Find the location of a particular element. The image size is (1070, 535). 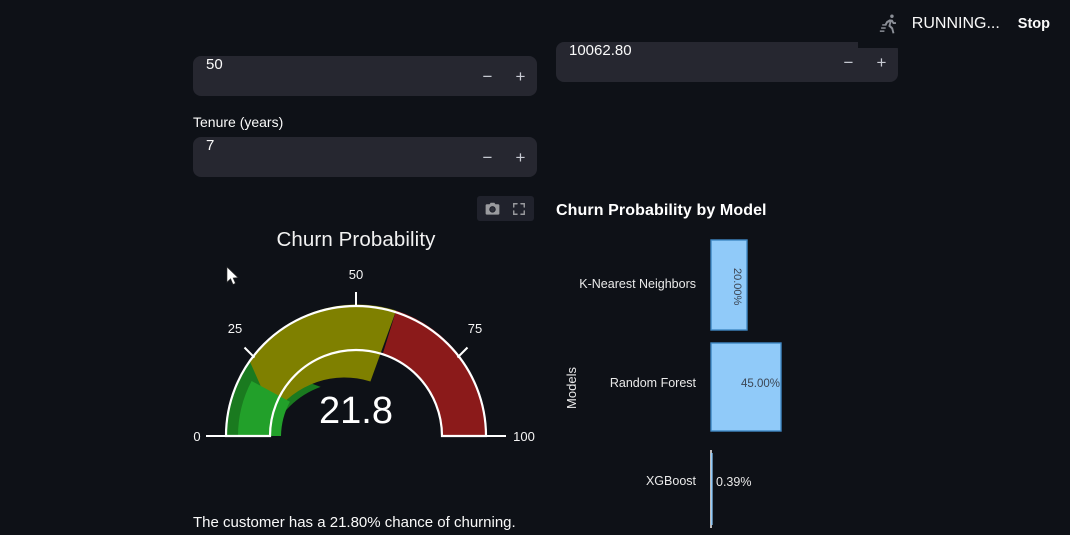

total-charges-input: 10062.80 is located at coordinates (694, 62).